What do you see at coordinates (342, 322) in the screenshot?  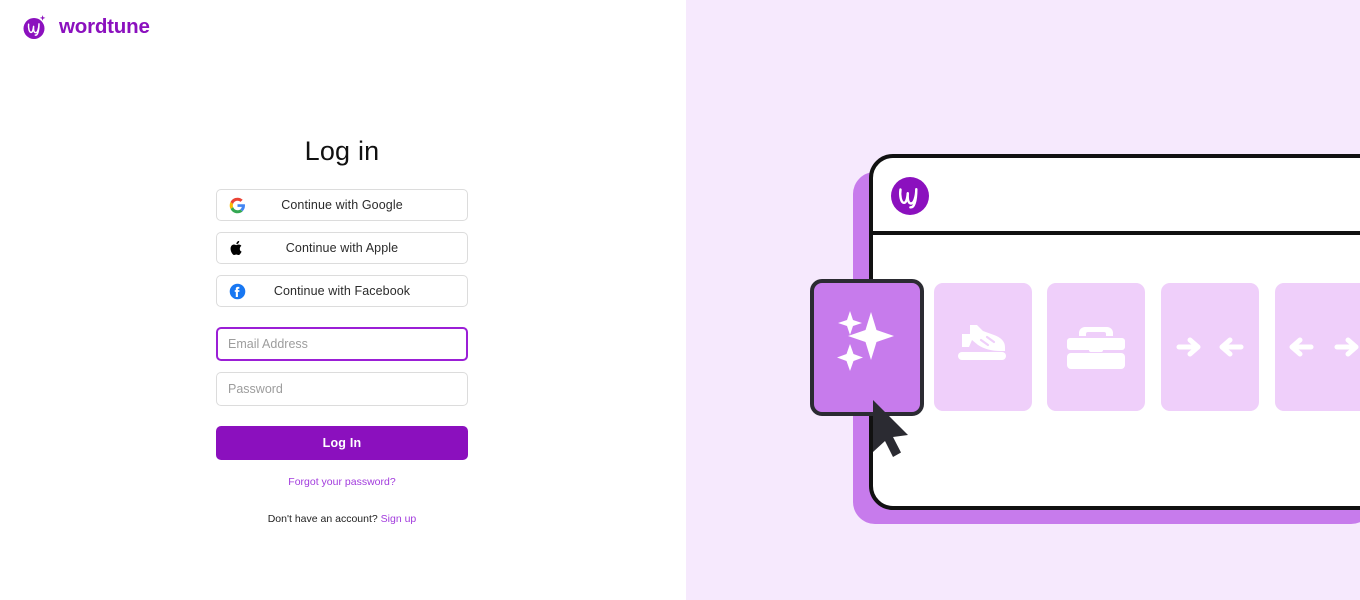 I see `form-spacer` at bounding box center [342, 322].